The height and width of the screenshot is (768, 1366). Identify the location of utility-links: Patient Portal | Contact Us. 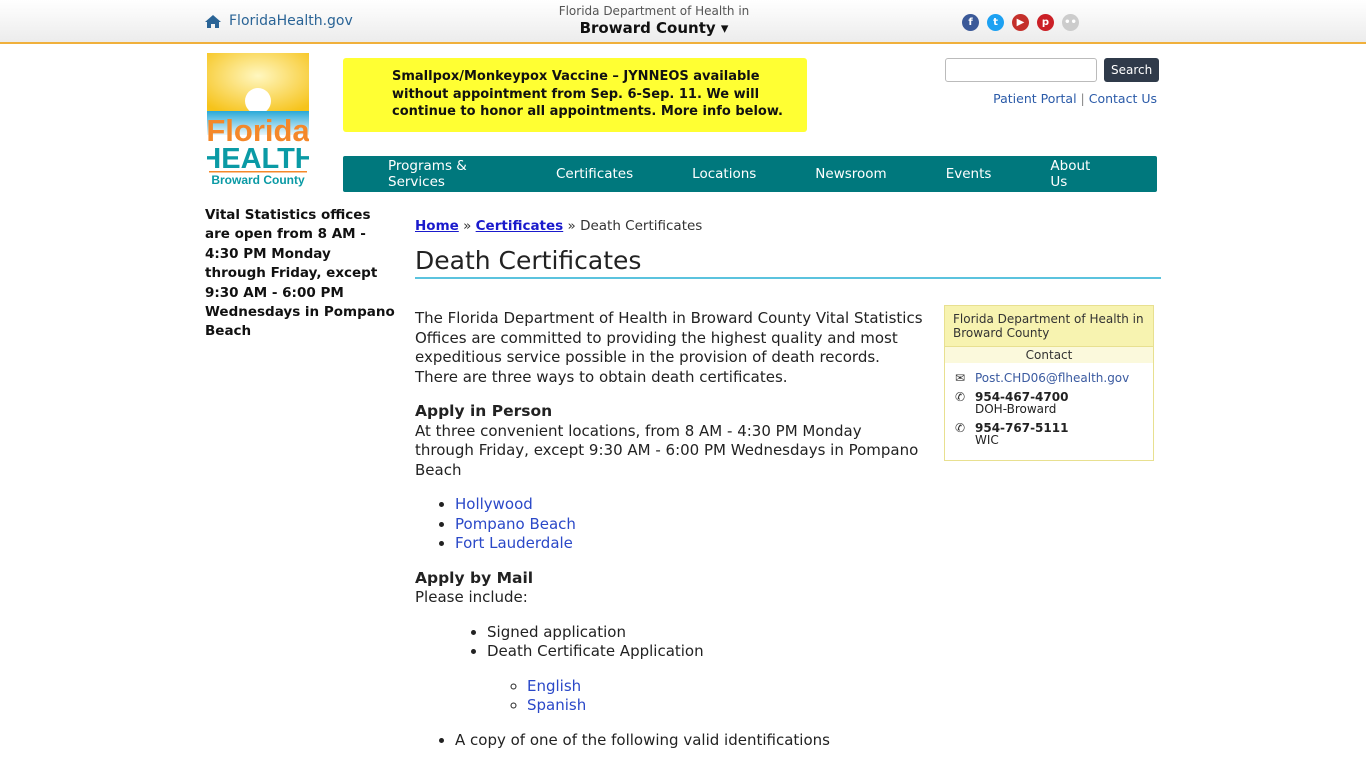
(1075, 98).